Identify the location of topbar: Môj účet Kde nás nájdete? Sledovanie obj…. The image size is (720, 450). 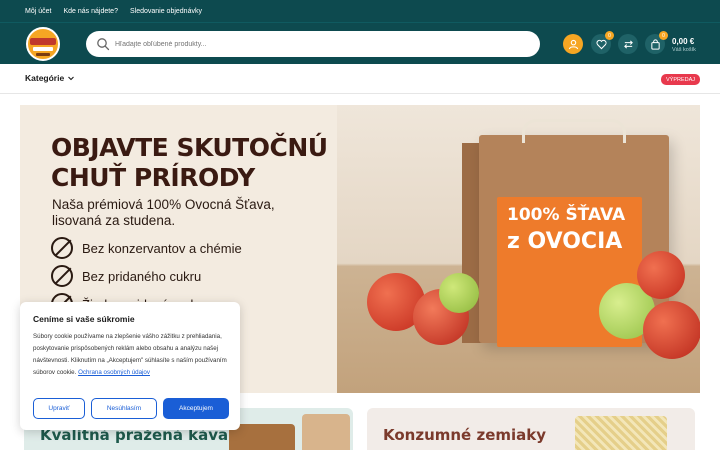
(360, 11).